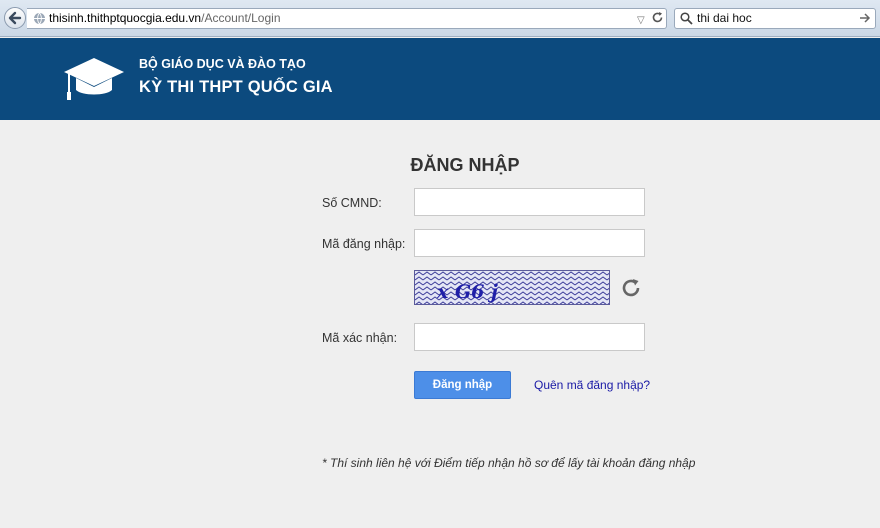 The height and width of the screenshot is (528, 880). Describe the element at coordinates (724, 18) in the screenshot. I see `search-query: thi dai hoc` at that location.